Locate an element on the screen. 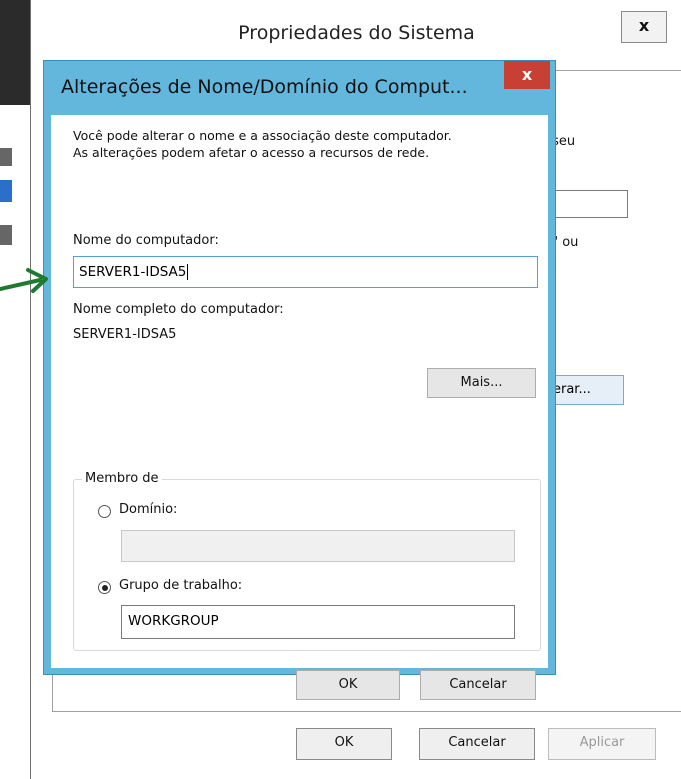 The image size is (681, 779). computer-name-value: SERVER1-IDSA5 is located at coordinates (133, 272).